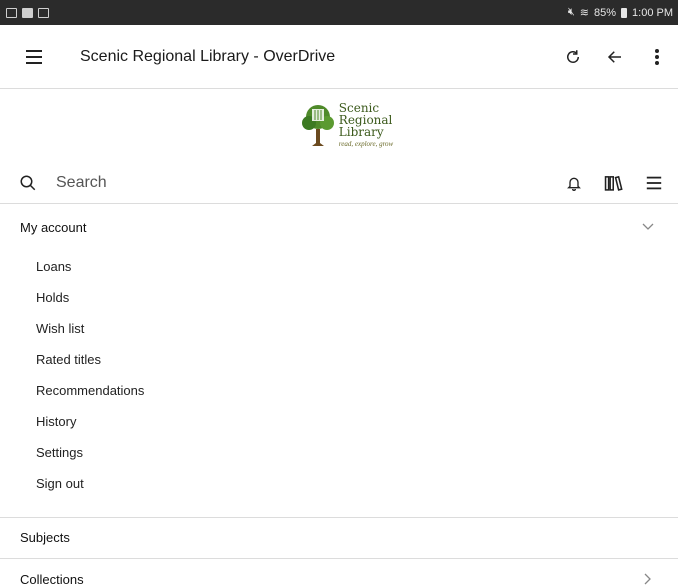  What do you see at coordinates (339, 452) in the screenshot?
I see `account-item-settings: Settings` at bounding box center [339, 452].